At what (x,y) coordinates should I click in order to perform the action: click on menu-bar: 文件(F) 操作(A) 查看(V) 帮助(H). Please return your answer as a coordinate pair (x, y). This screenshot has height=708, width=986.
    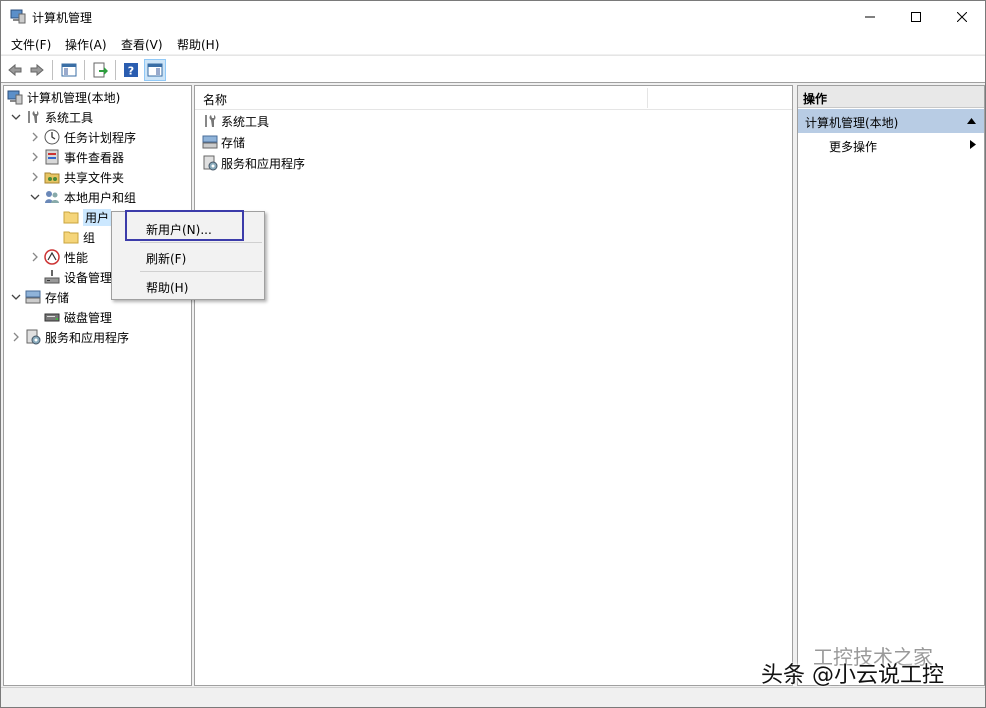
    Looking at the image, I should click on (493, 43).